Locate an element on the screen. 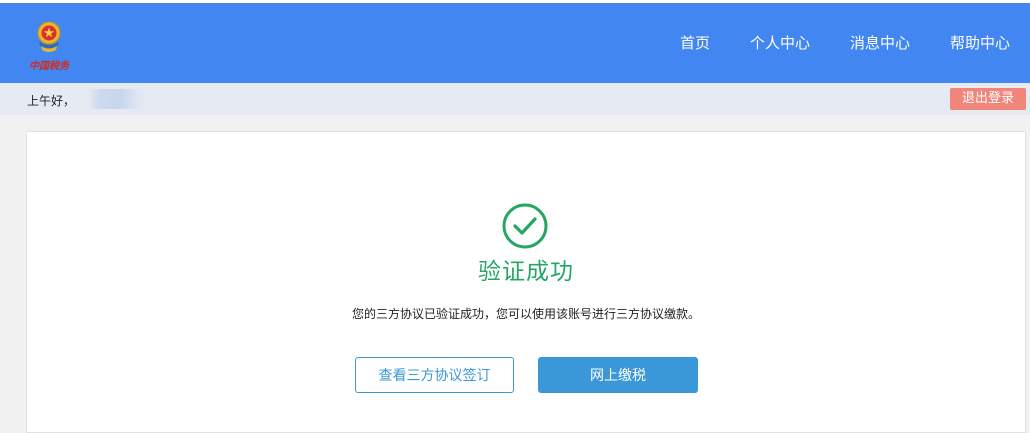 The image size is (1030, 433). view-agreement-button: 查看三方协议签订 is located at coordinates (434, 375).